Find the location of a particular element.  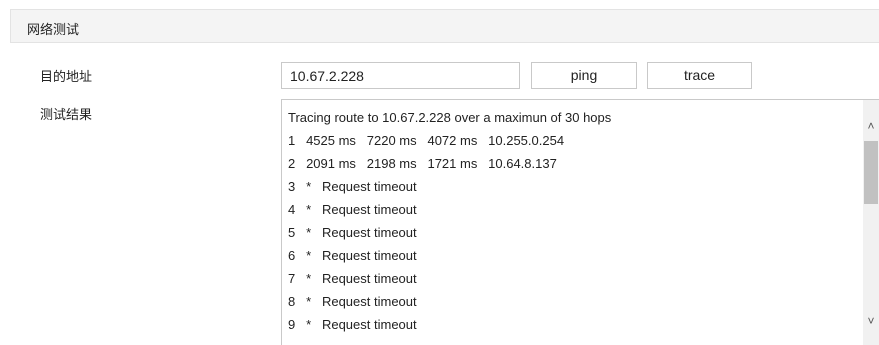

destination-address-label: 目的地址 is located at coordinates (66, 76).